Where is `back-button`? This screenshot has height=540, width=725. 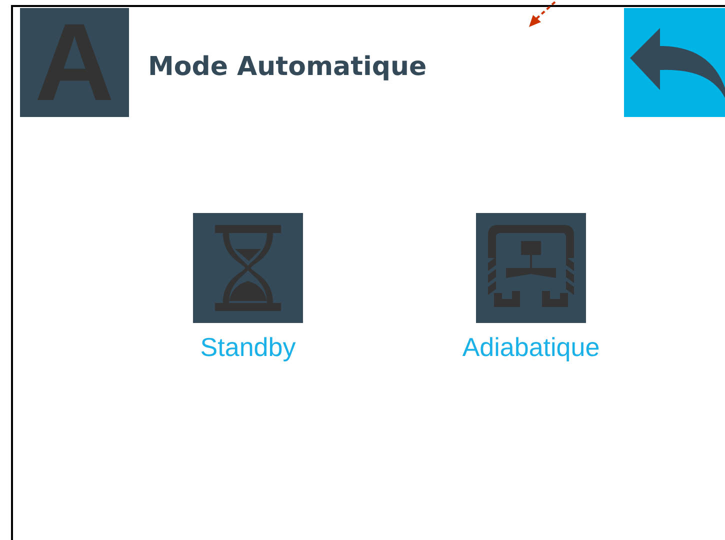
back-button is located at coordinates (674, 62).